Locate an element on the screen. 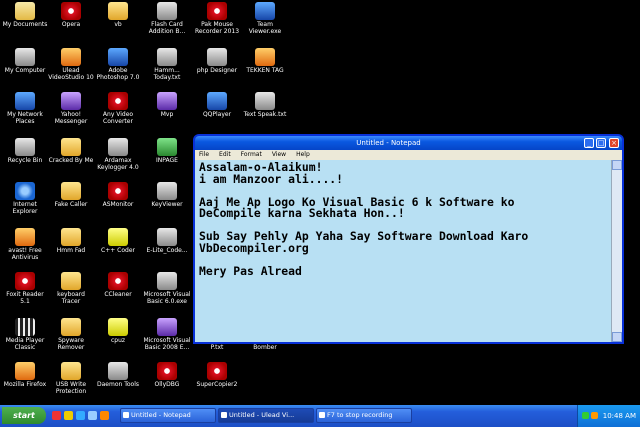 The height and width of the screenshot is (427, 640). record-icon is located at coordinates (322, 415).